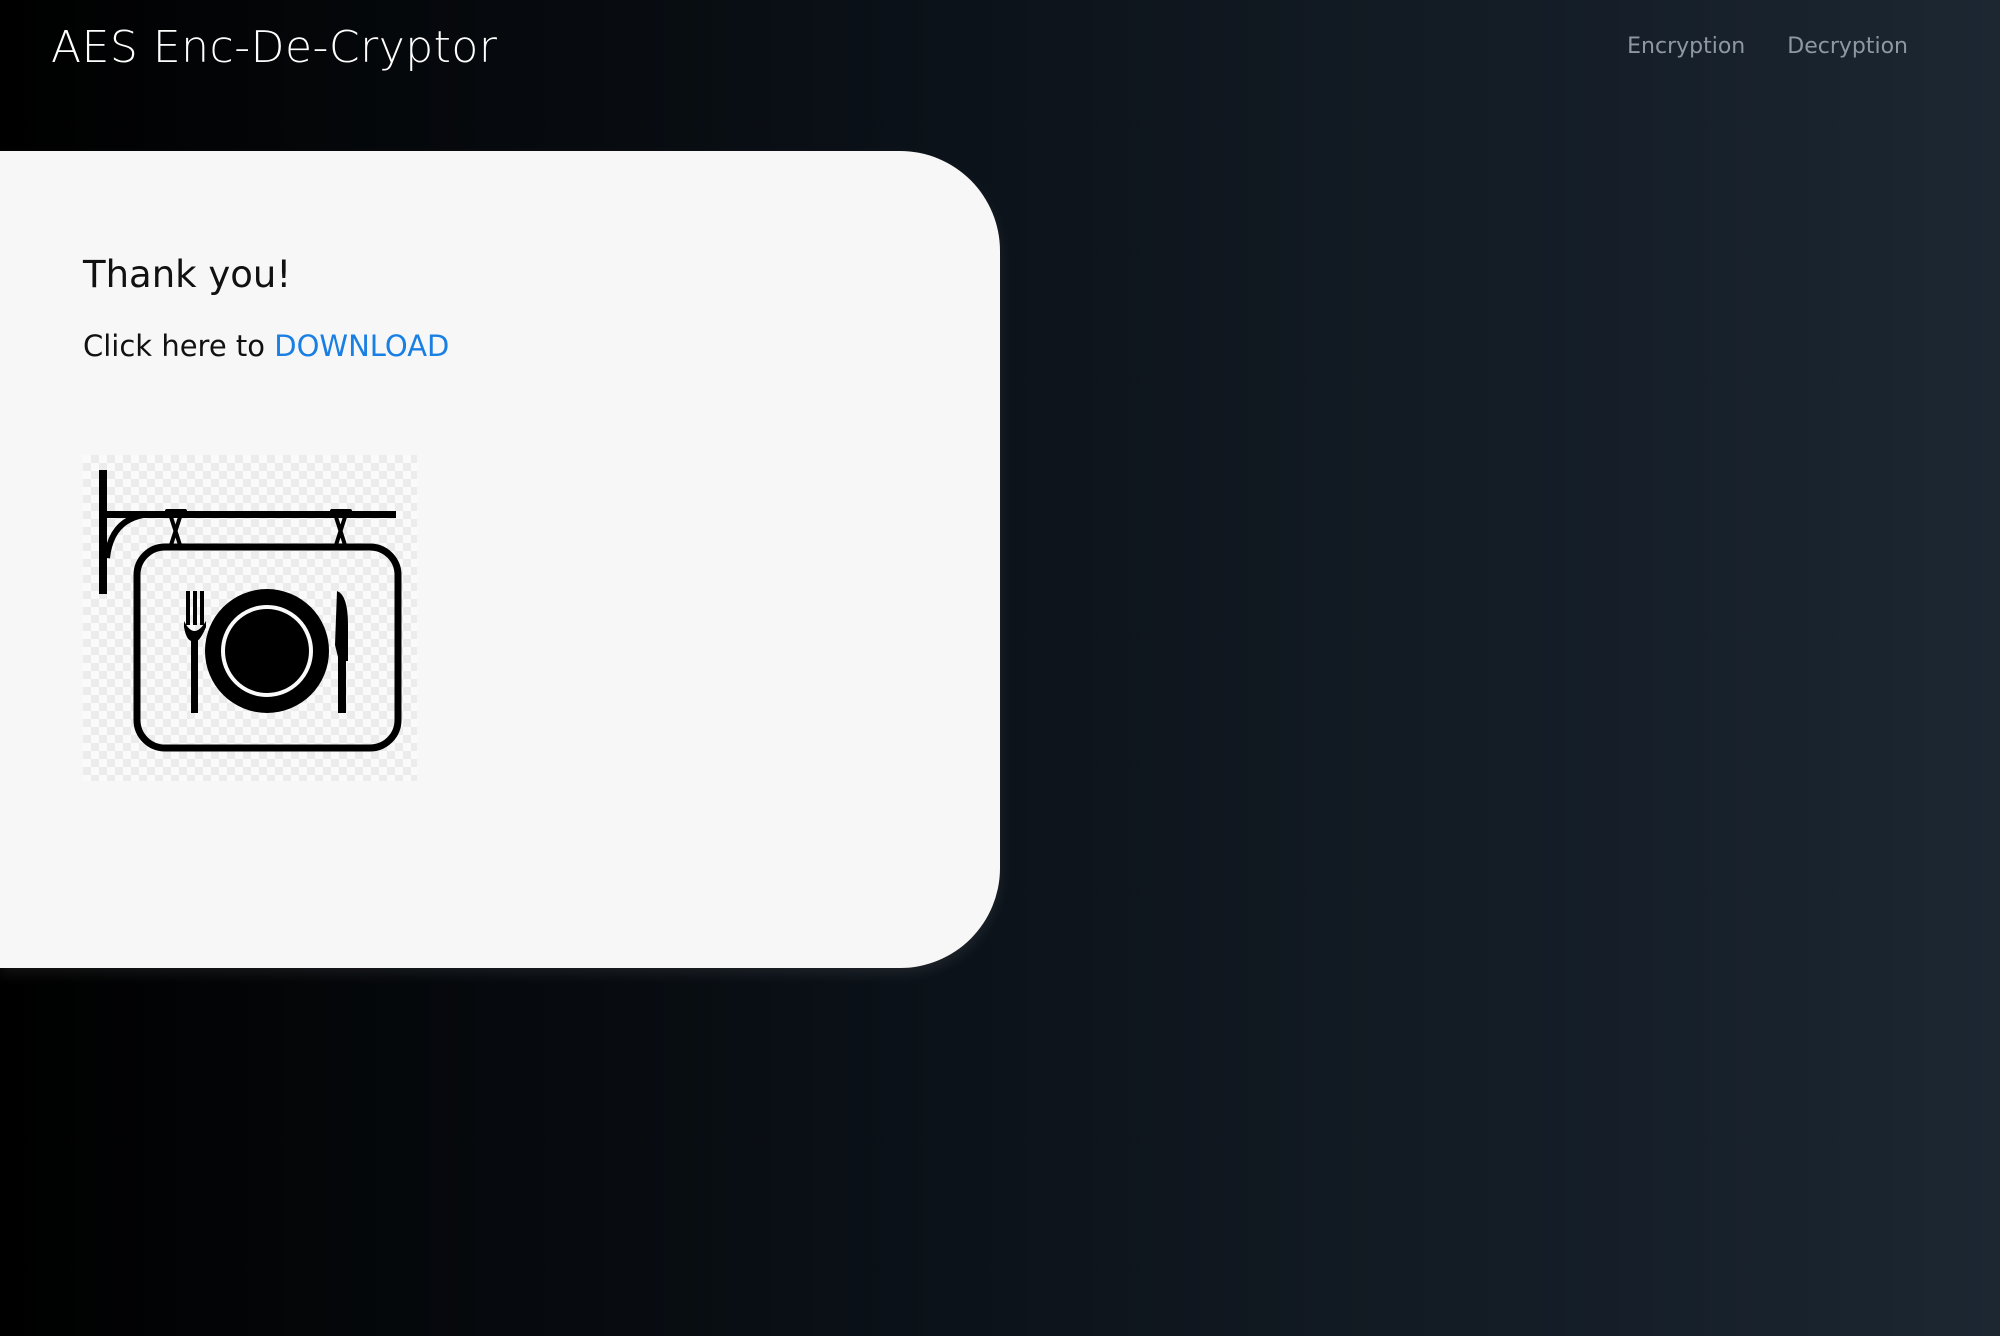 The height and width of the screenshot is (1336, 2000). I want to click on nav-menu: Encryption Decryption, so click(1767, 46).